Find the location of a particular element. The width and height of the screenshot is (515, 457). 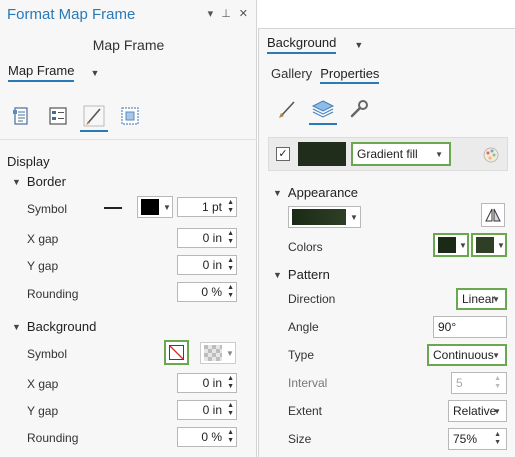

border-width-stepper: 1 pt ▲ ▼ is located at coordinates (207, 207).